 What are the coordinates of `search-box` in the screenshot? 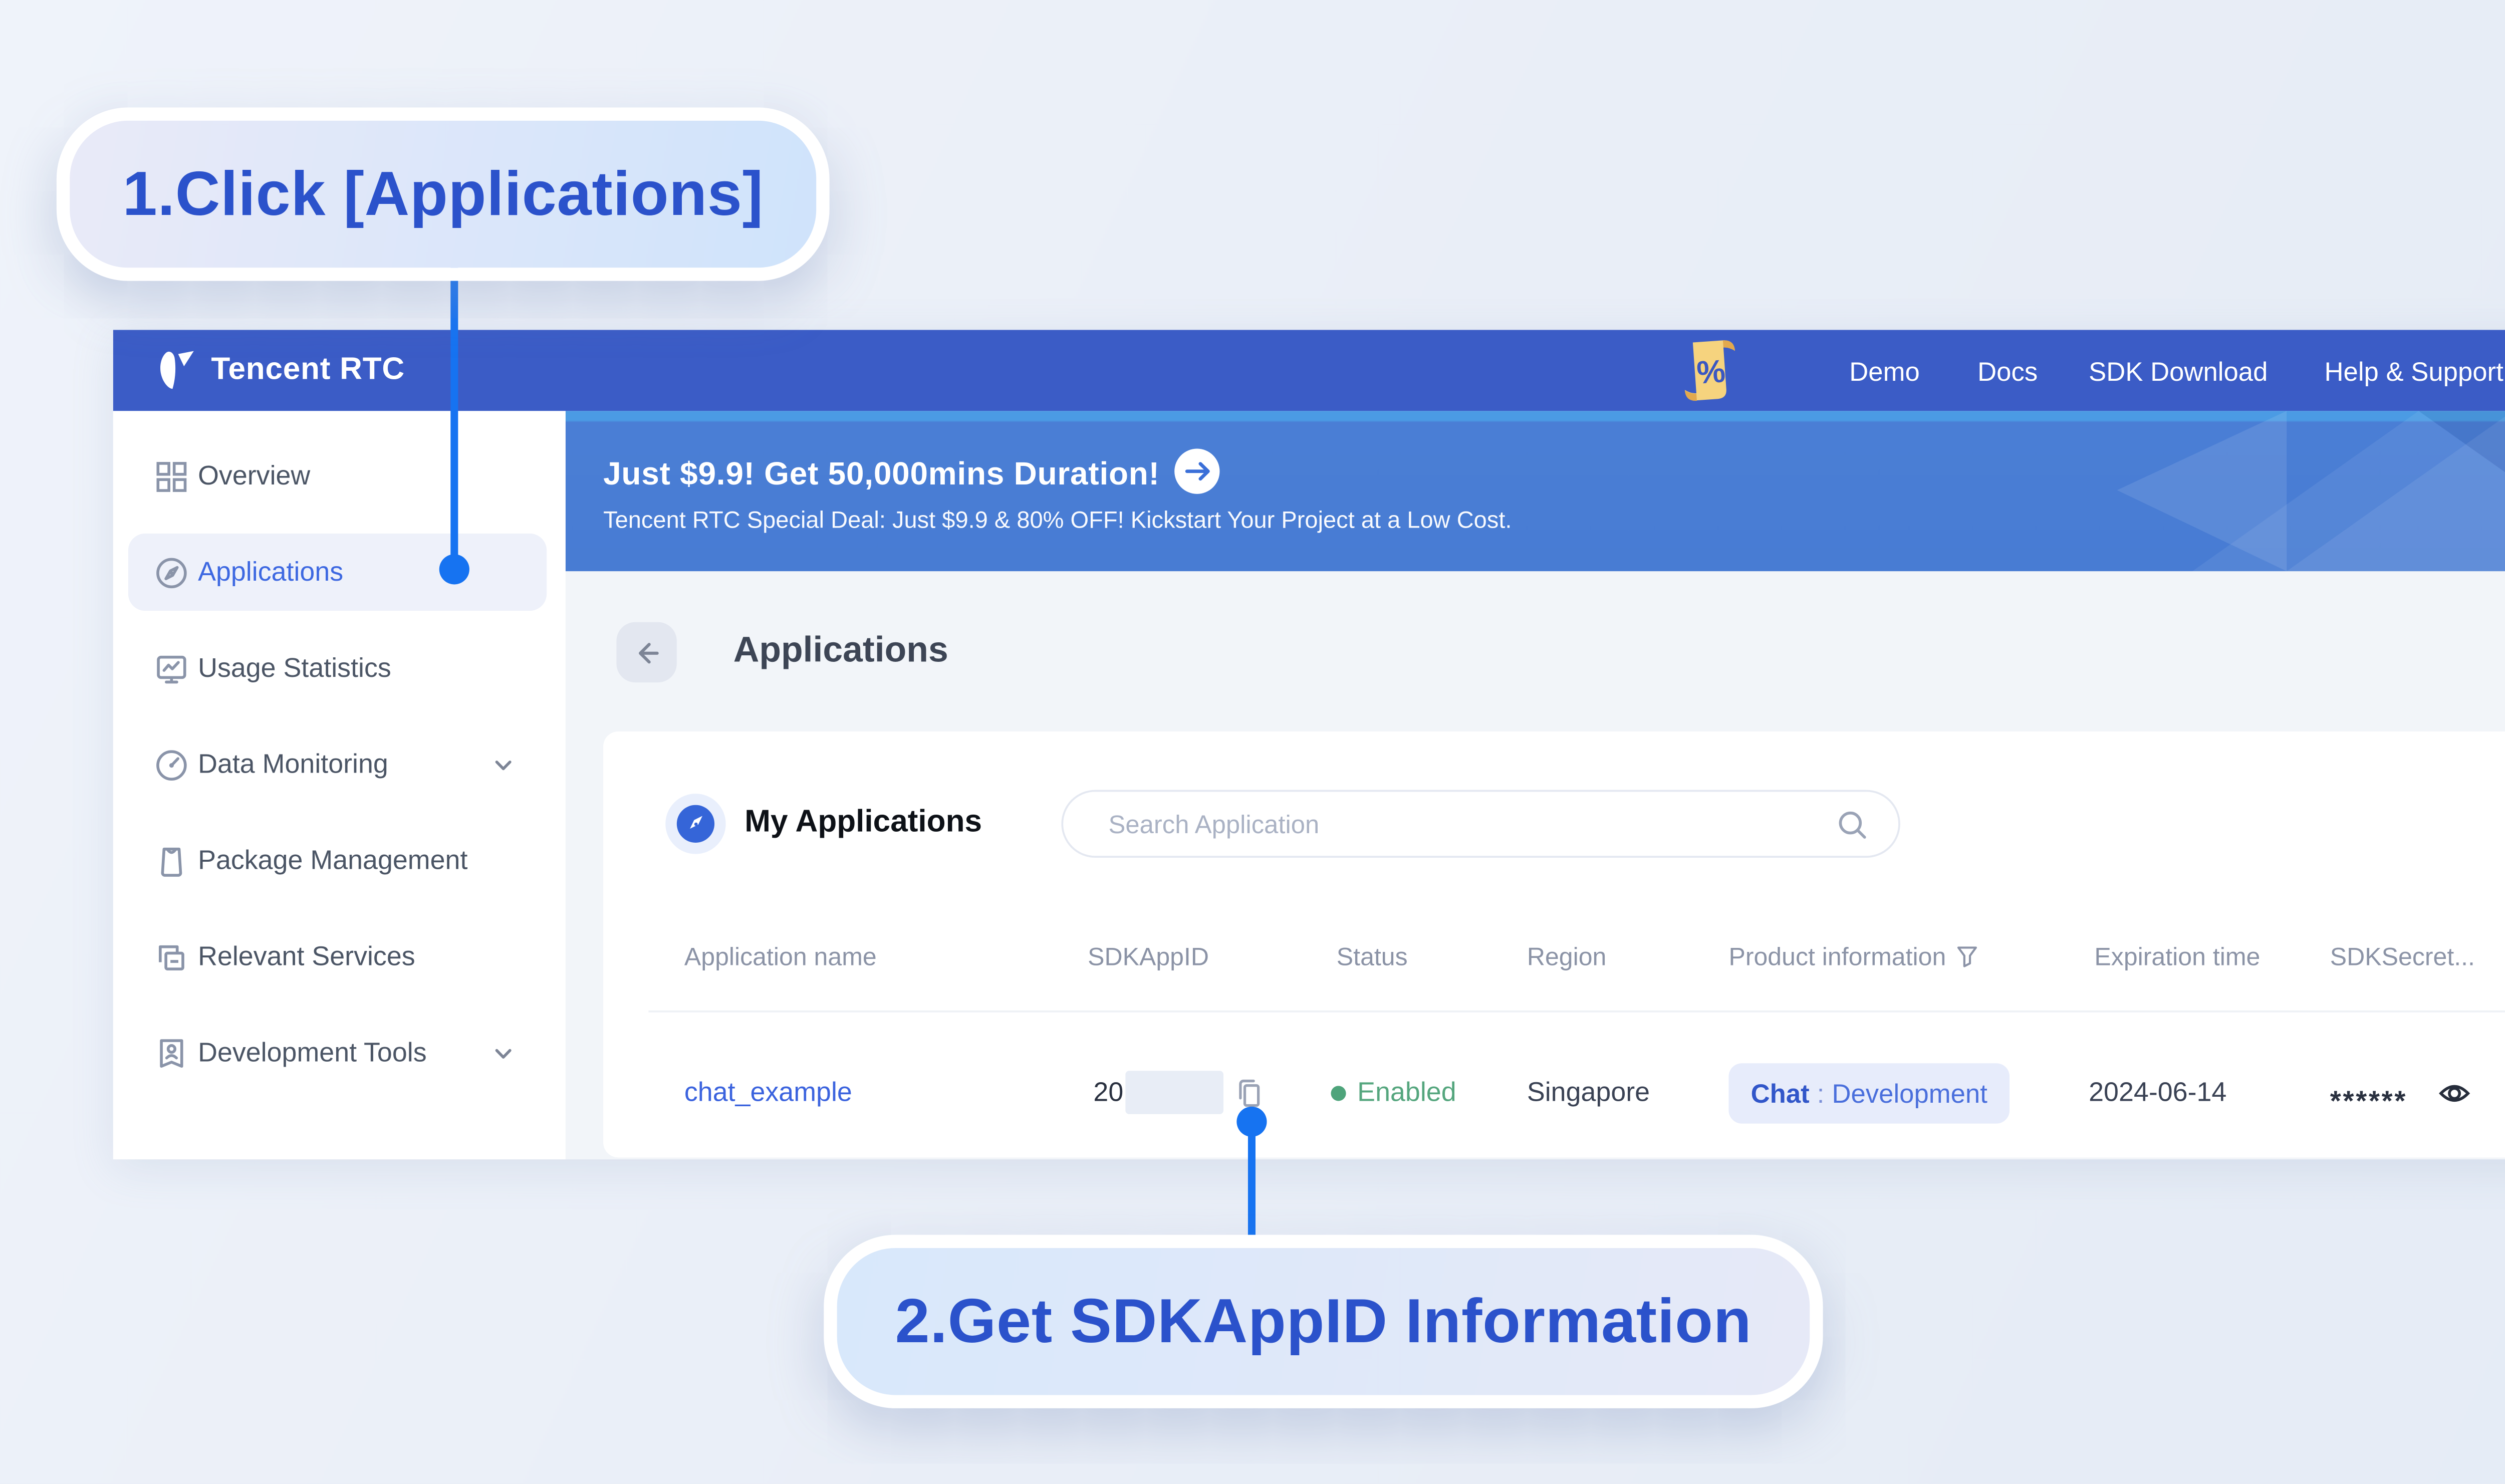 It's located at (1480, 824).